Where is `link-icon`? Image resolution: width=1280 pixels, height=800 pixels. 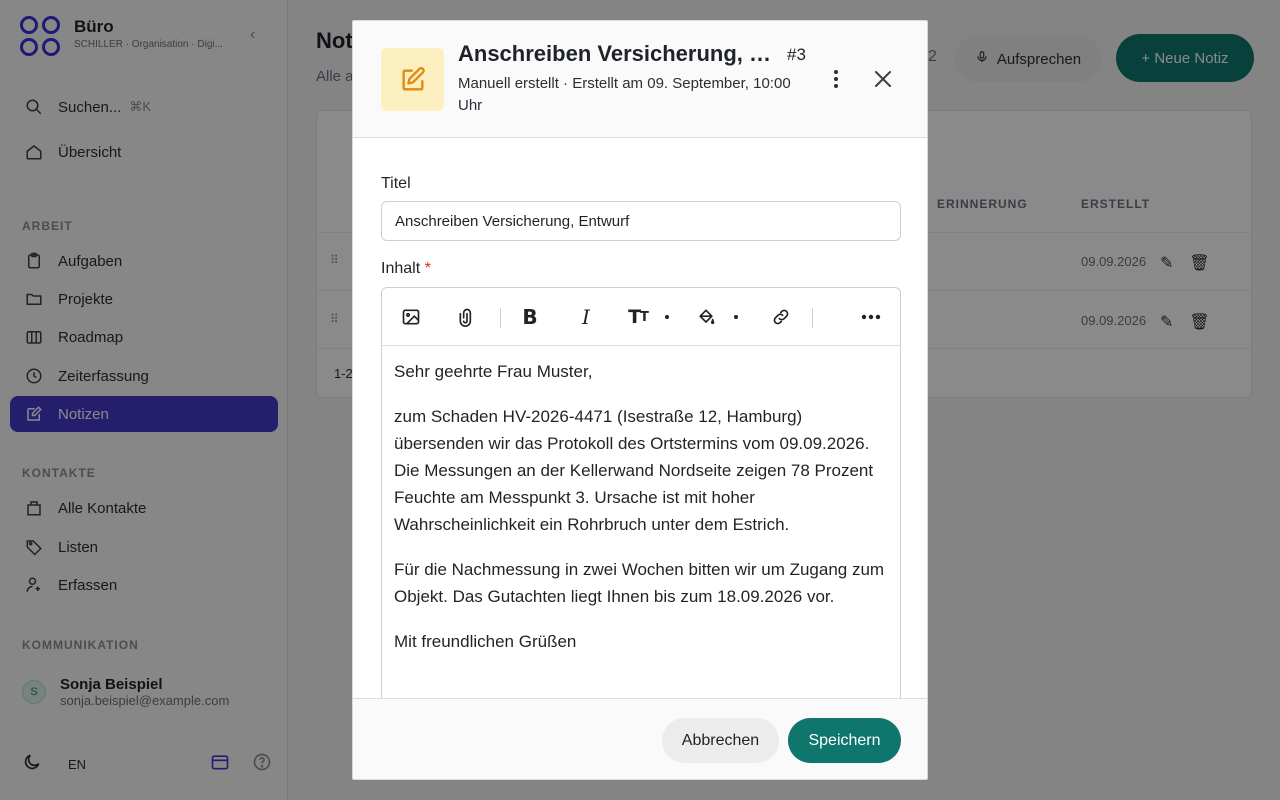
link-icon is located at coordinates (781, 317).